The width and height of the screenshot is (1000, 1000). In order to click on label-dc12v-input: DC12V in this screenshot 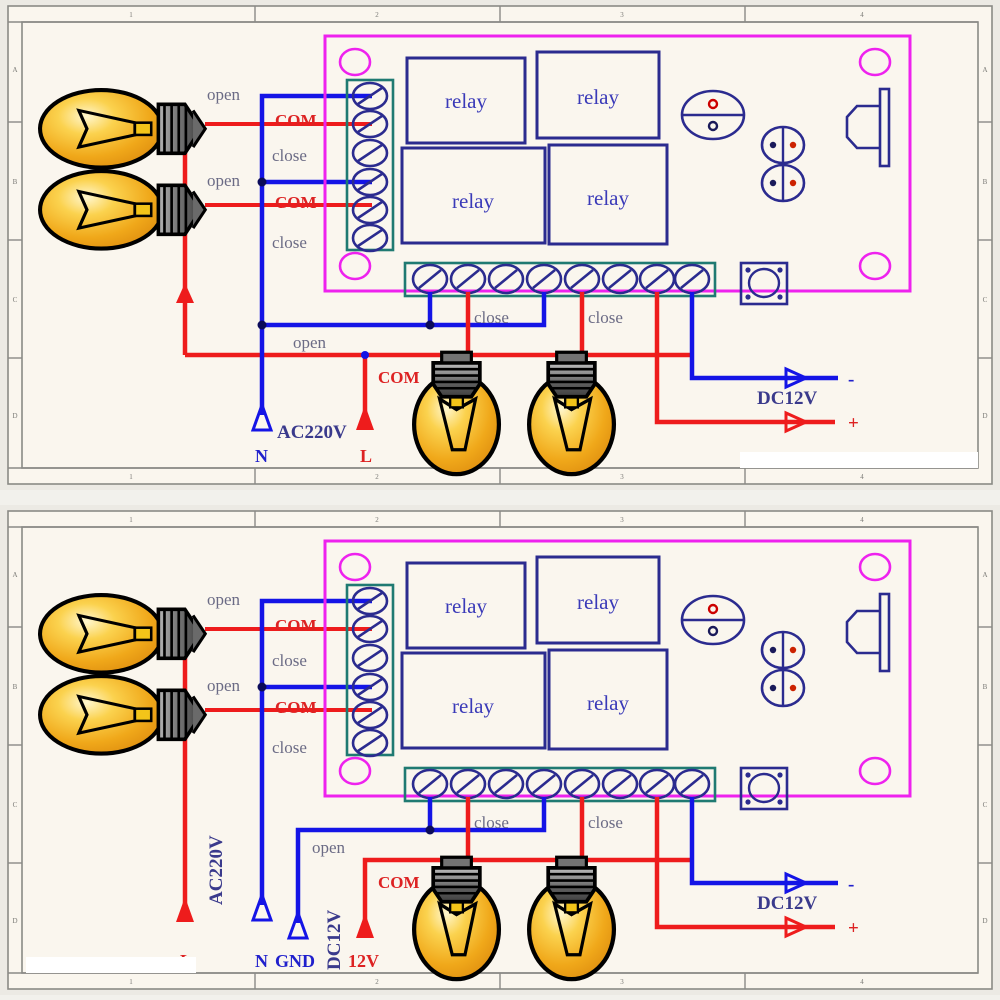, I will do `click(334, 940)`.